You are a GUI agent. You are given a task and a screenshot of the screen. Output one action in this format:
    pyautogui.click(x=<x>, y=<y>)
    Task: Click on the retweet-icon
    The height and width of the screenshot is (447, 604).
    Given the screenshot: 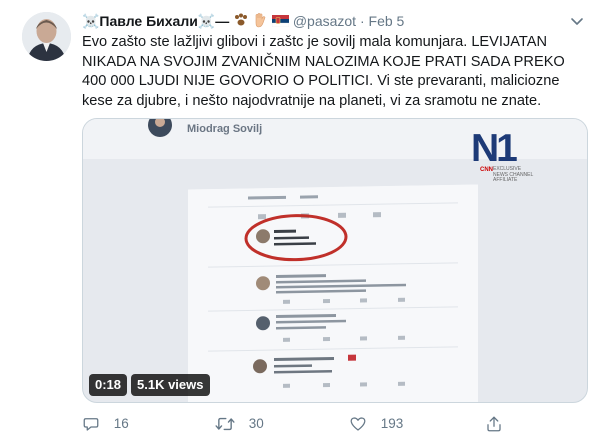 What is the action you would take?
    pyautogui.click(x=227, y=423)
    